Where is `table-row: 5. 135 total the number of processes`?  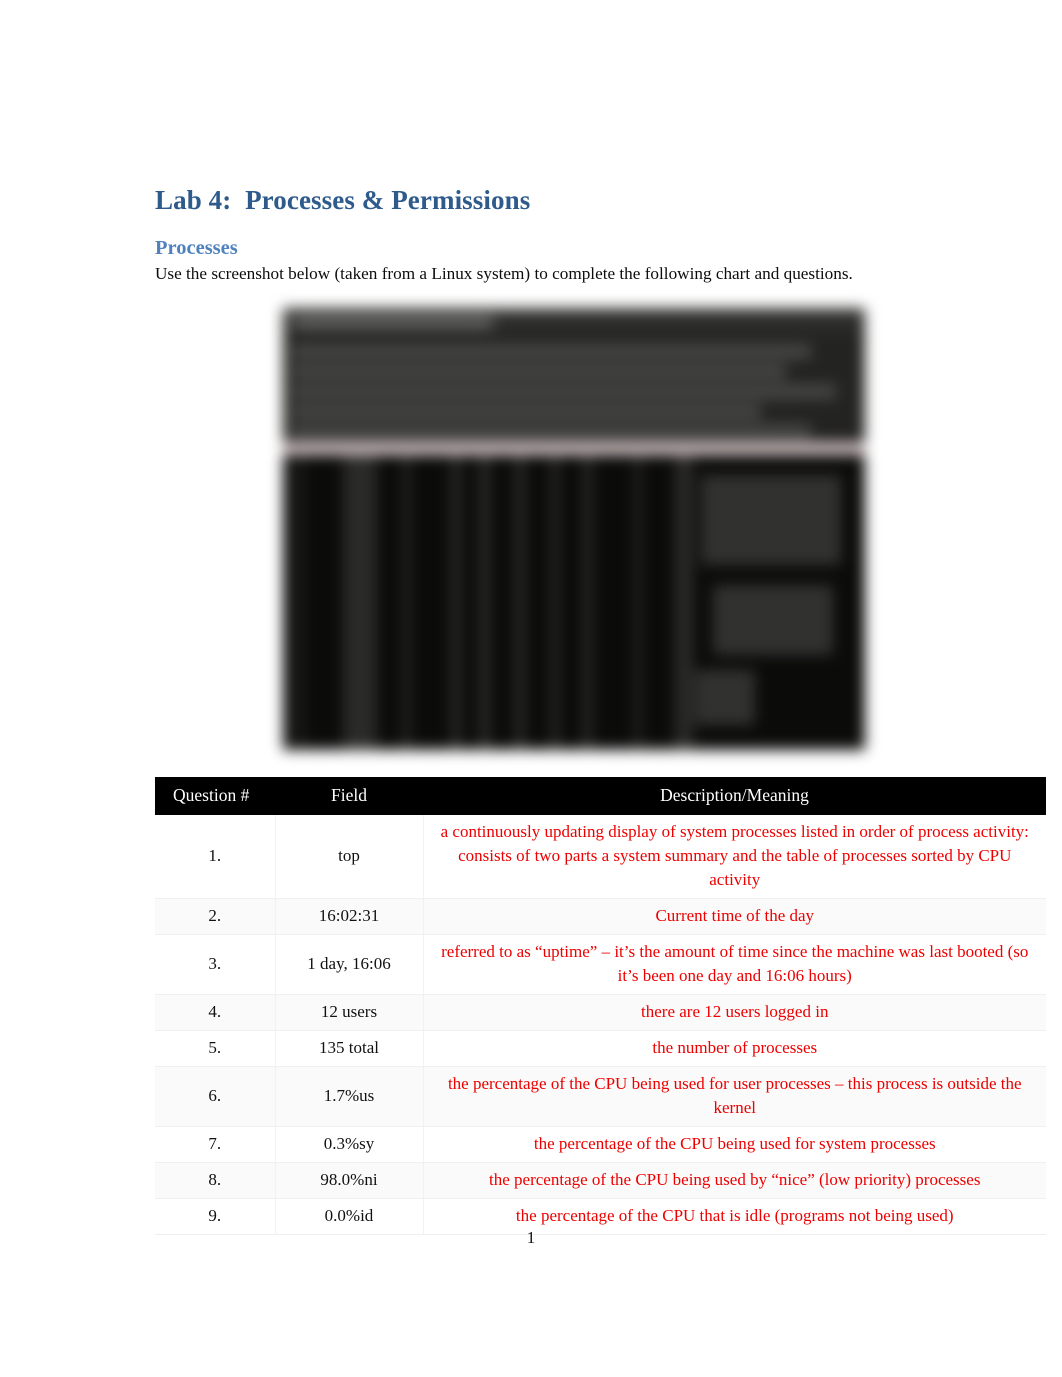 table-row: 5. 135 total the number of processes is located at coordinates (600, 1048).